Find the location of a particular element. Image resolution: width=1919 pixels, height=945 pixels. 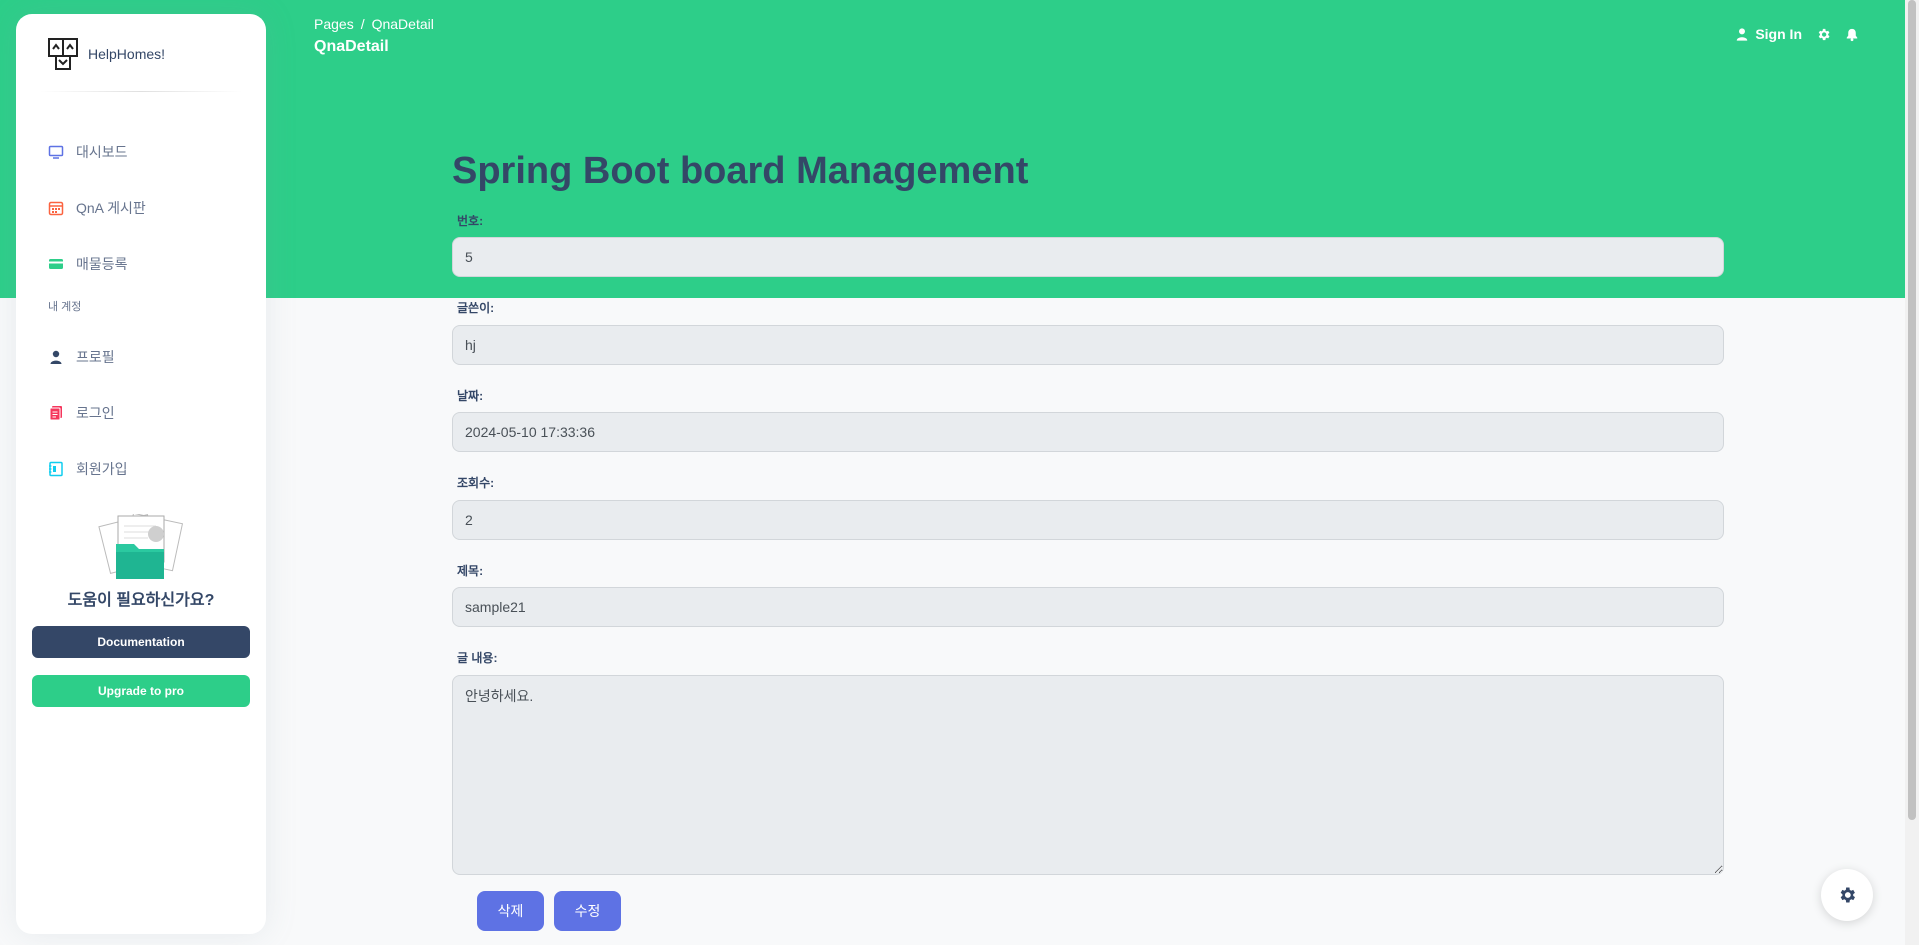

subject-field: sample21 is located at coordinates (1088, 607).